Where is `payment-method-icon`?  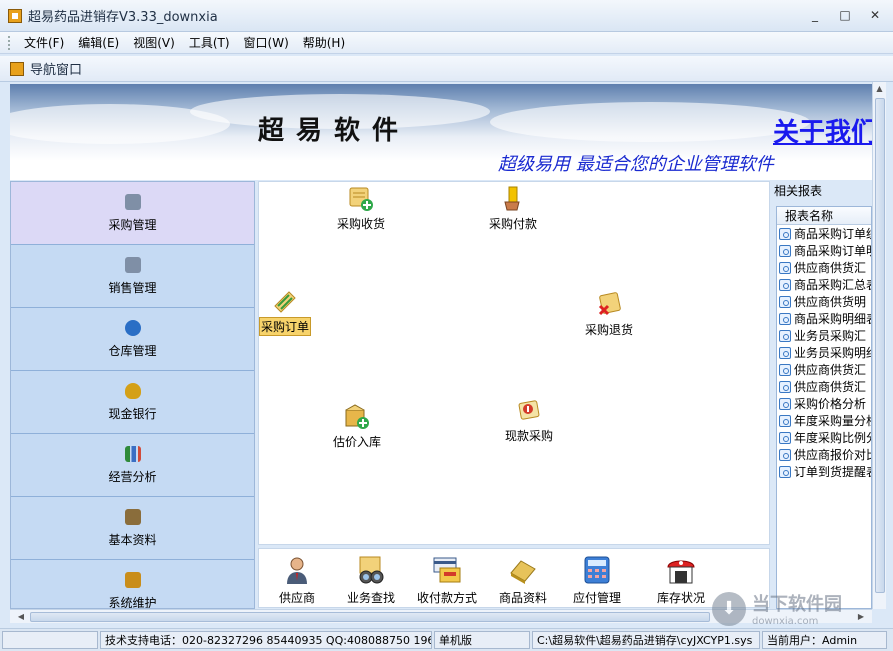
payment-method-icon is located at coordinates (447, 570).